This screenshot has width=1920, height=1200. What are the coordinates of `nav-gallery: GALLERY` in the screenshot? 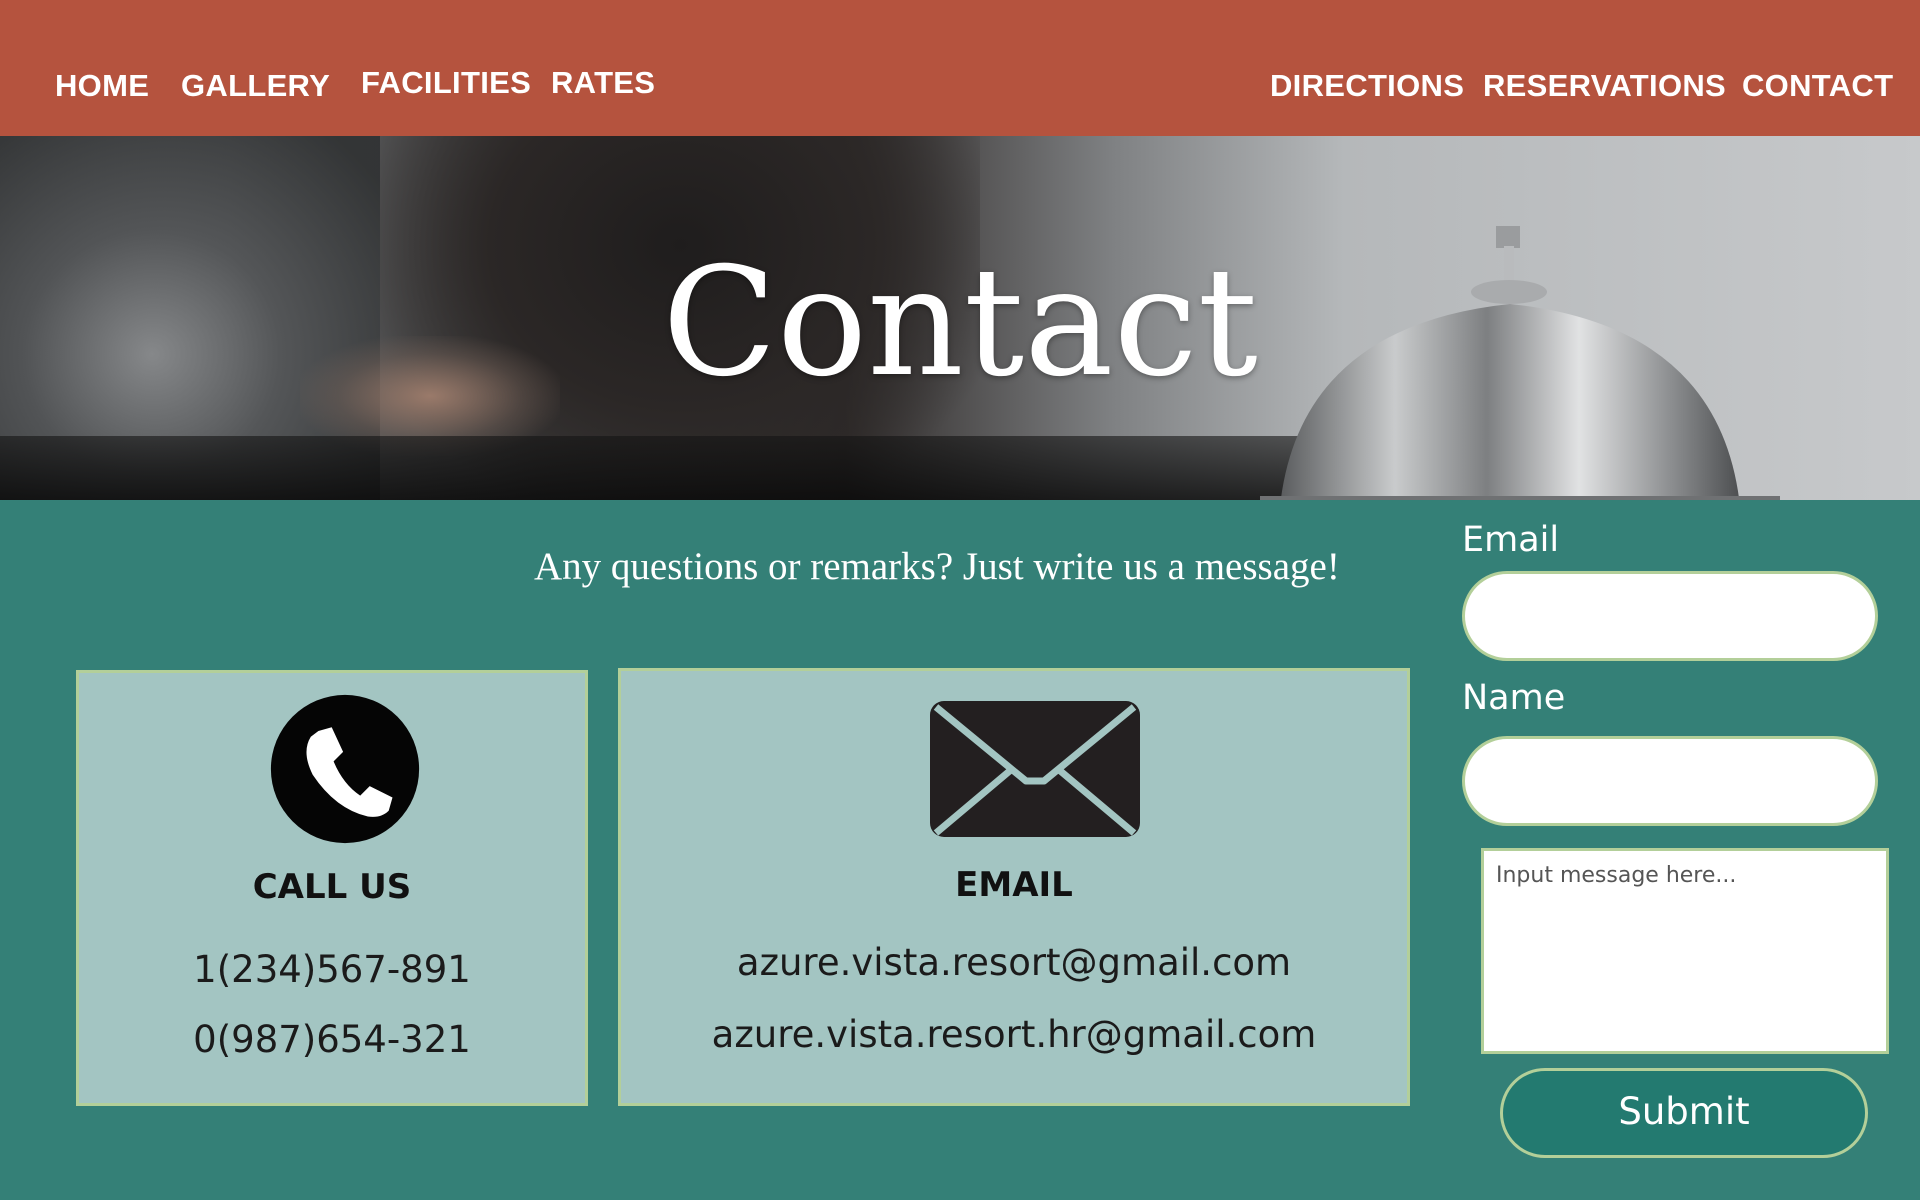 It's located at (255, 85).